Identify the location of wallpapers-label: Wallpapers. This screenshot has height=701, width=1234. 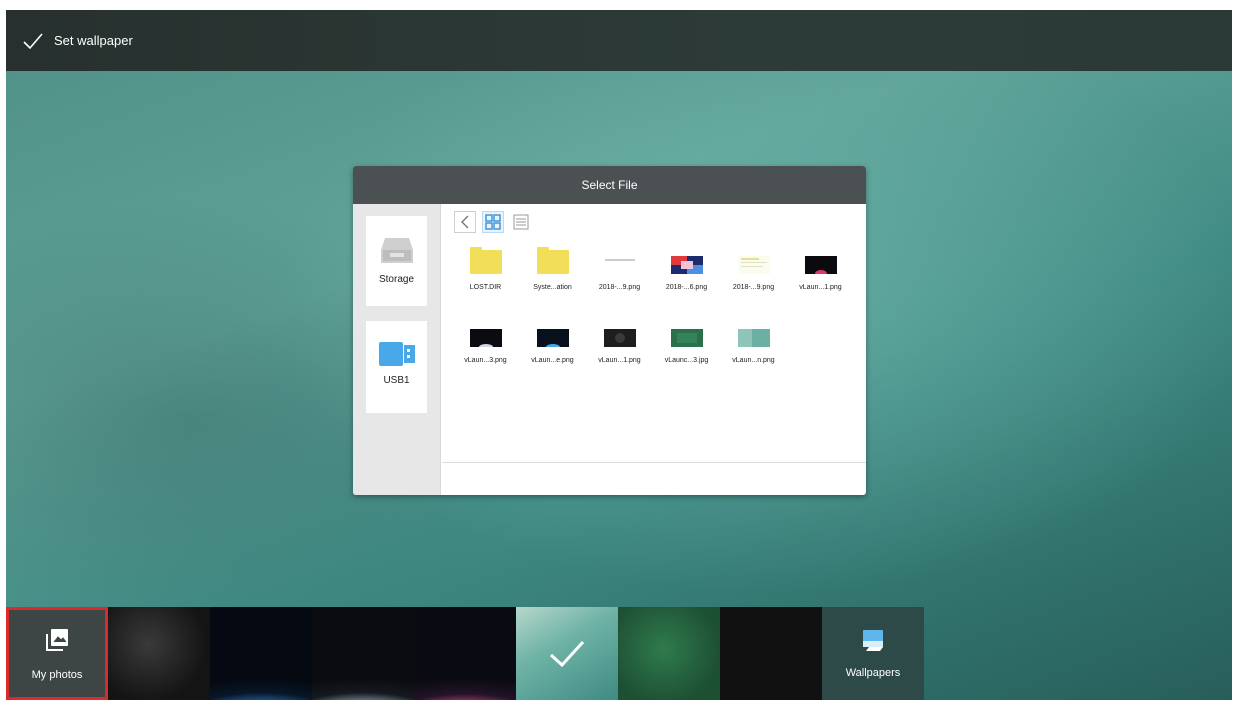
(873, 672).